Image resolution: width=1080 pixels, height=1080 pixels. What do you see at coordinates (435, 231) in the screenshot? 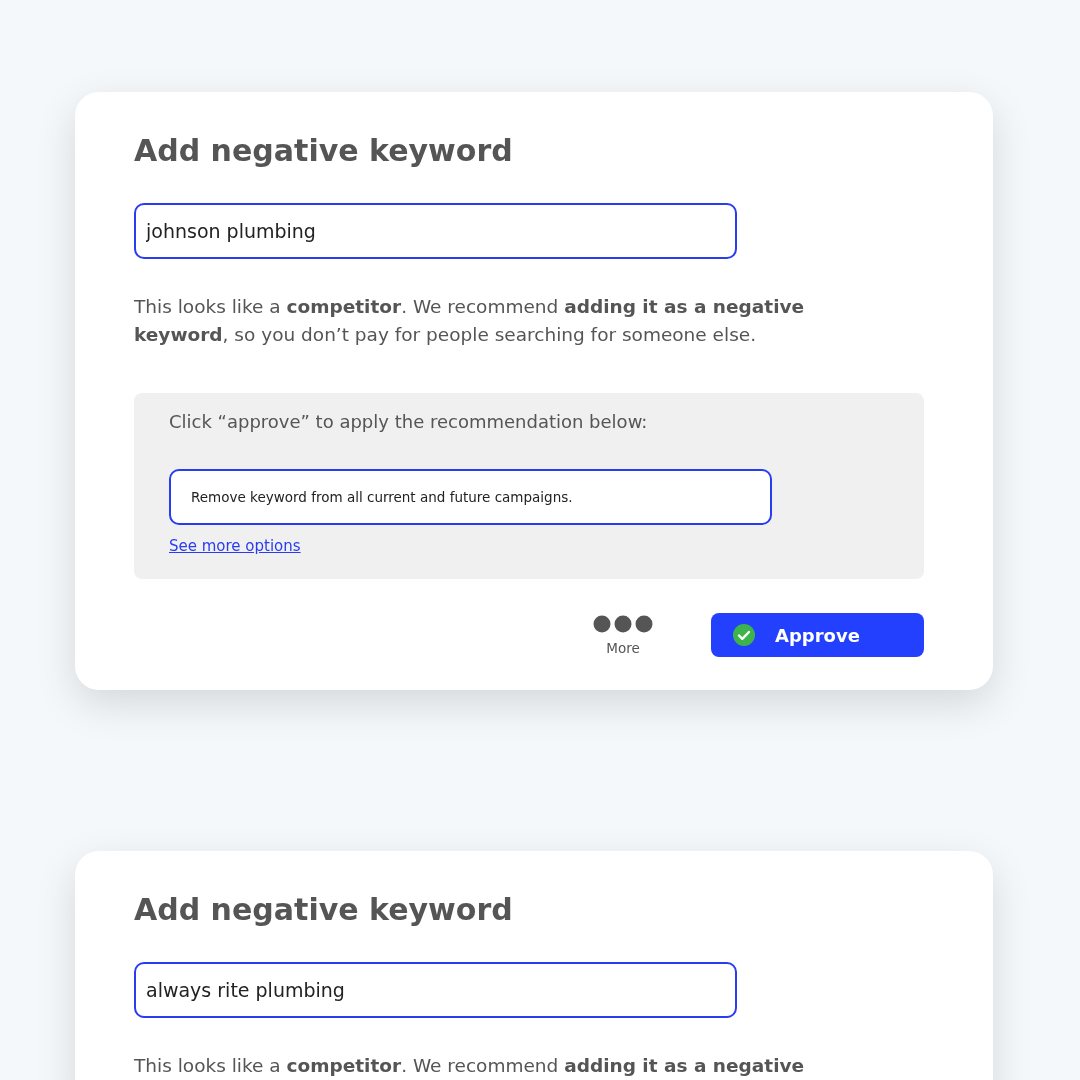
I see `keyword-field: johnson plumbing` at bounding box center [435, 231].